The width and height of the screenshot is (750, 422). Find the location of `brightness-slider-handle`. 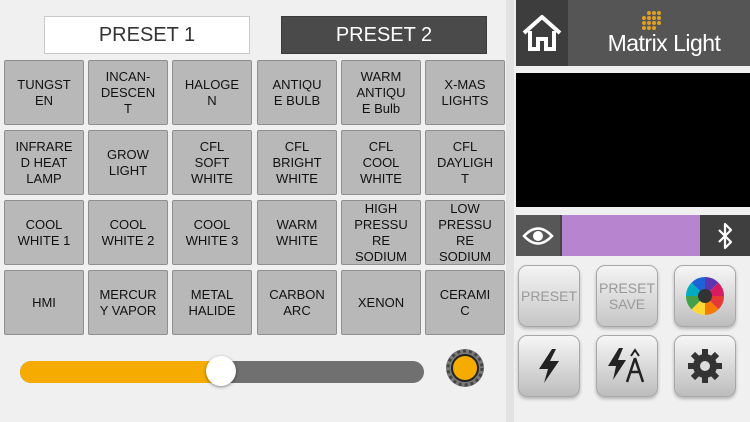

brightness-slider-handle is located at coordinates (221, 371).